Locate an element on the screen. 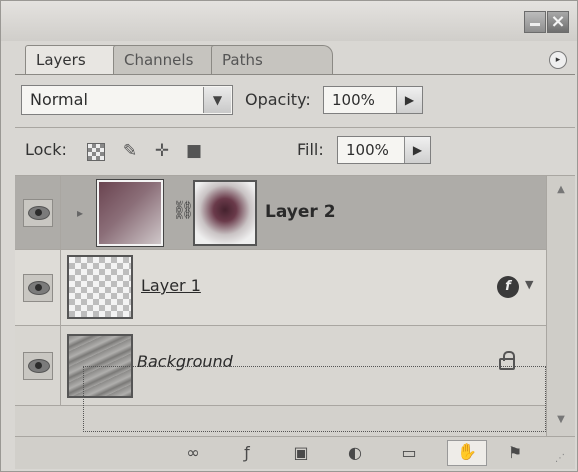 The height and width of the screenshot is (472, 578). opacity-label: Opacity: is located at coordinates (278, 99).